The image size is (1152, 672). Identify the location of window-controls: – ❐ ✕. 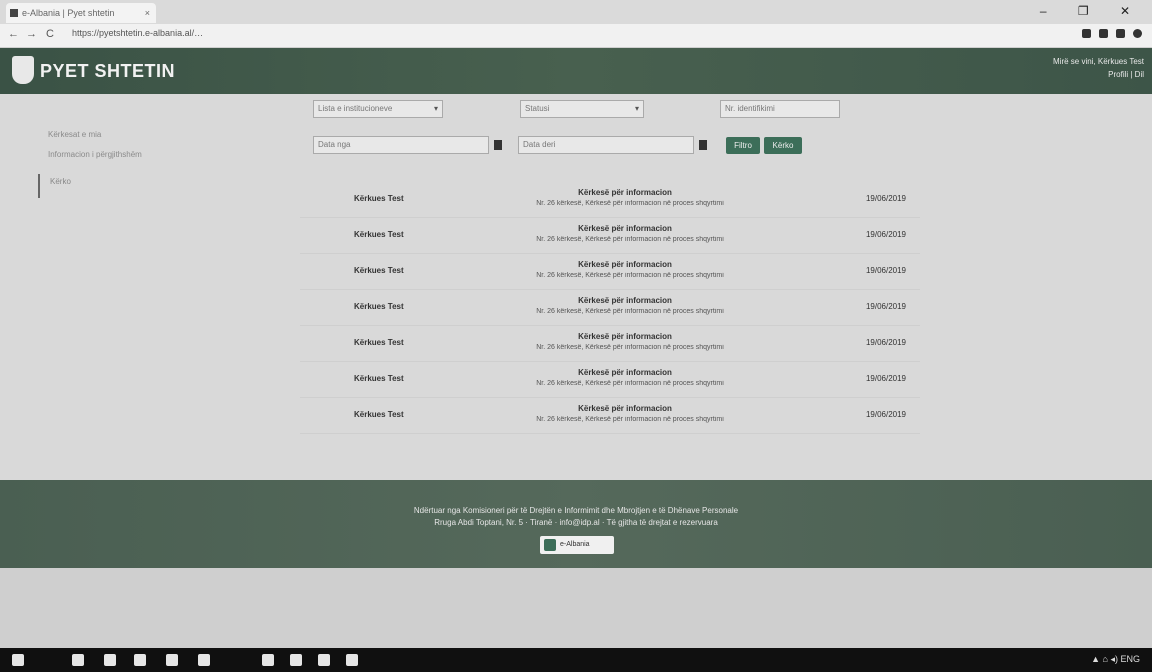
(1092, 11).